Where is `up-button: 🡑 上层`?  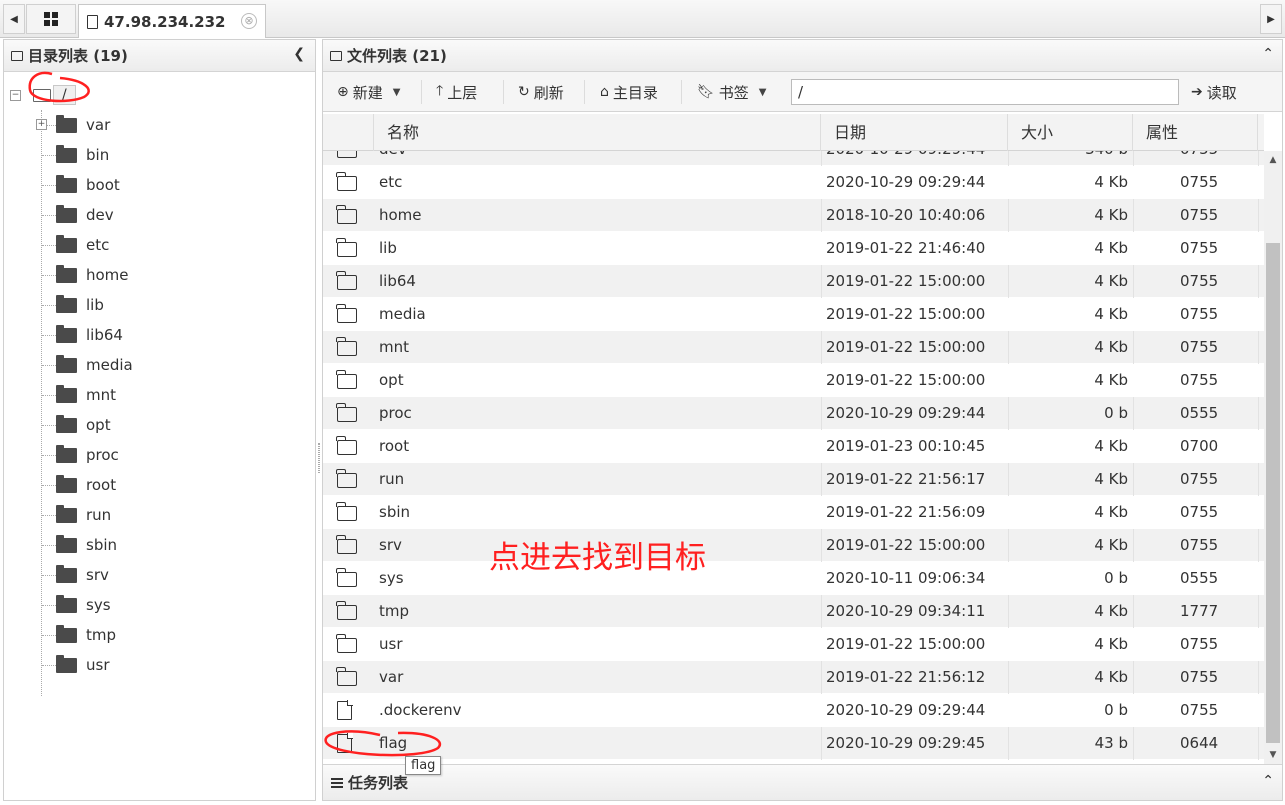 up-button: 🡑 上层 is located at coordinates (456, 92).